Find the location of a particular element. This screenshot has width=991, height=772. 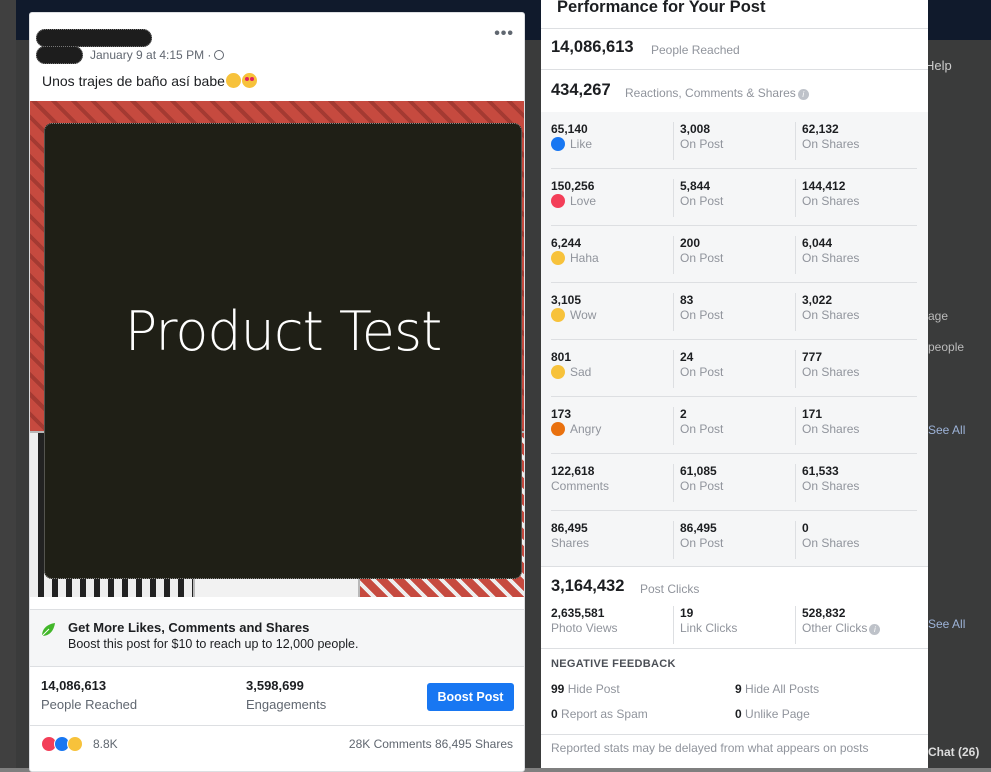

chat-label: Chat (26) is located at coordinates (953, 752).